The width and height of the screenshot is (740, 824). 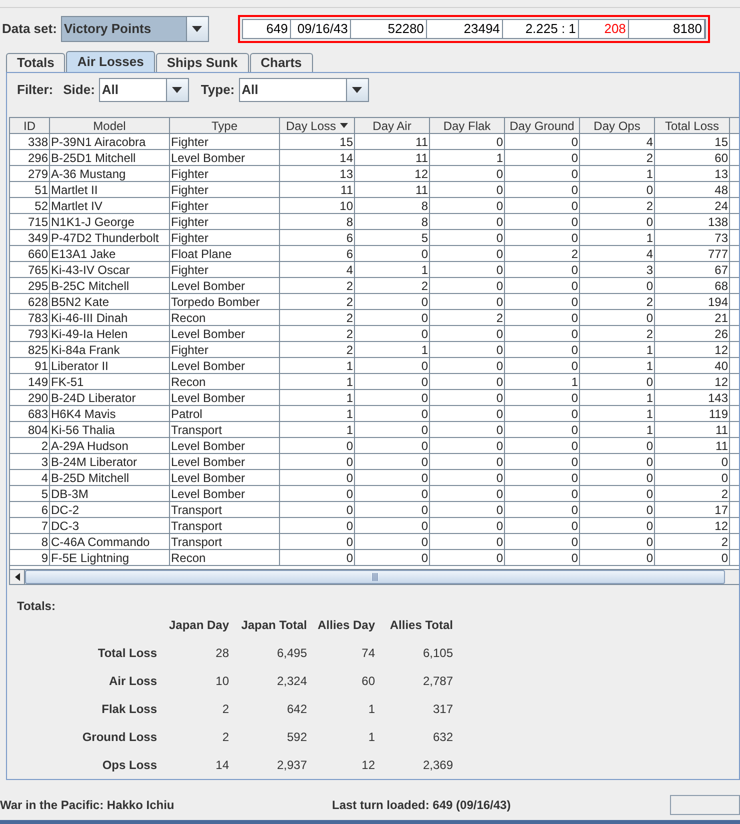 I want to click on column-header: Type, so click(x=225, y=125).